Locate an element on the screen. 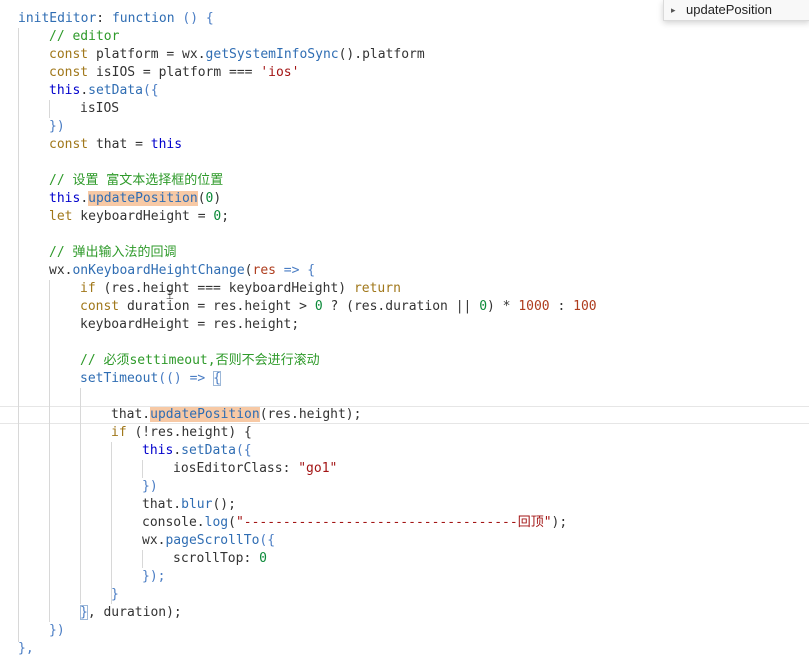 The width and height of the screenshot is (809, 665). code-line: }); is located at coordinates (153, 577).